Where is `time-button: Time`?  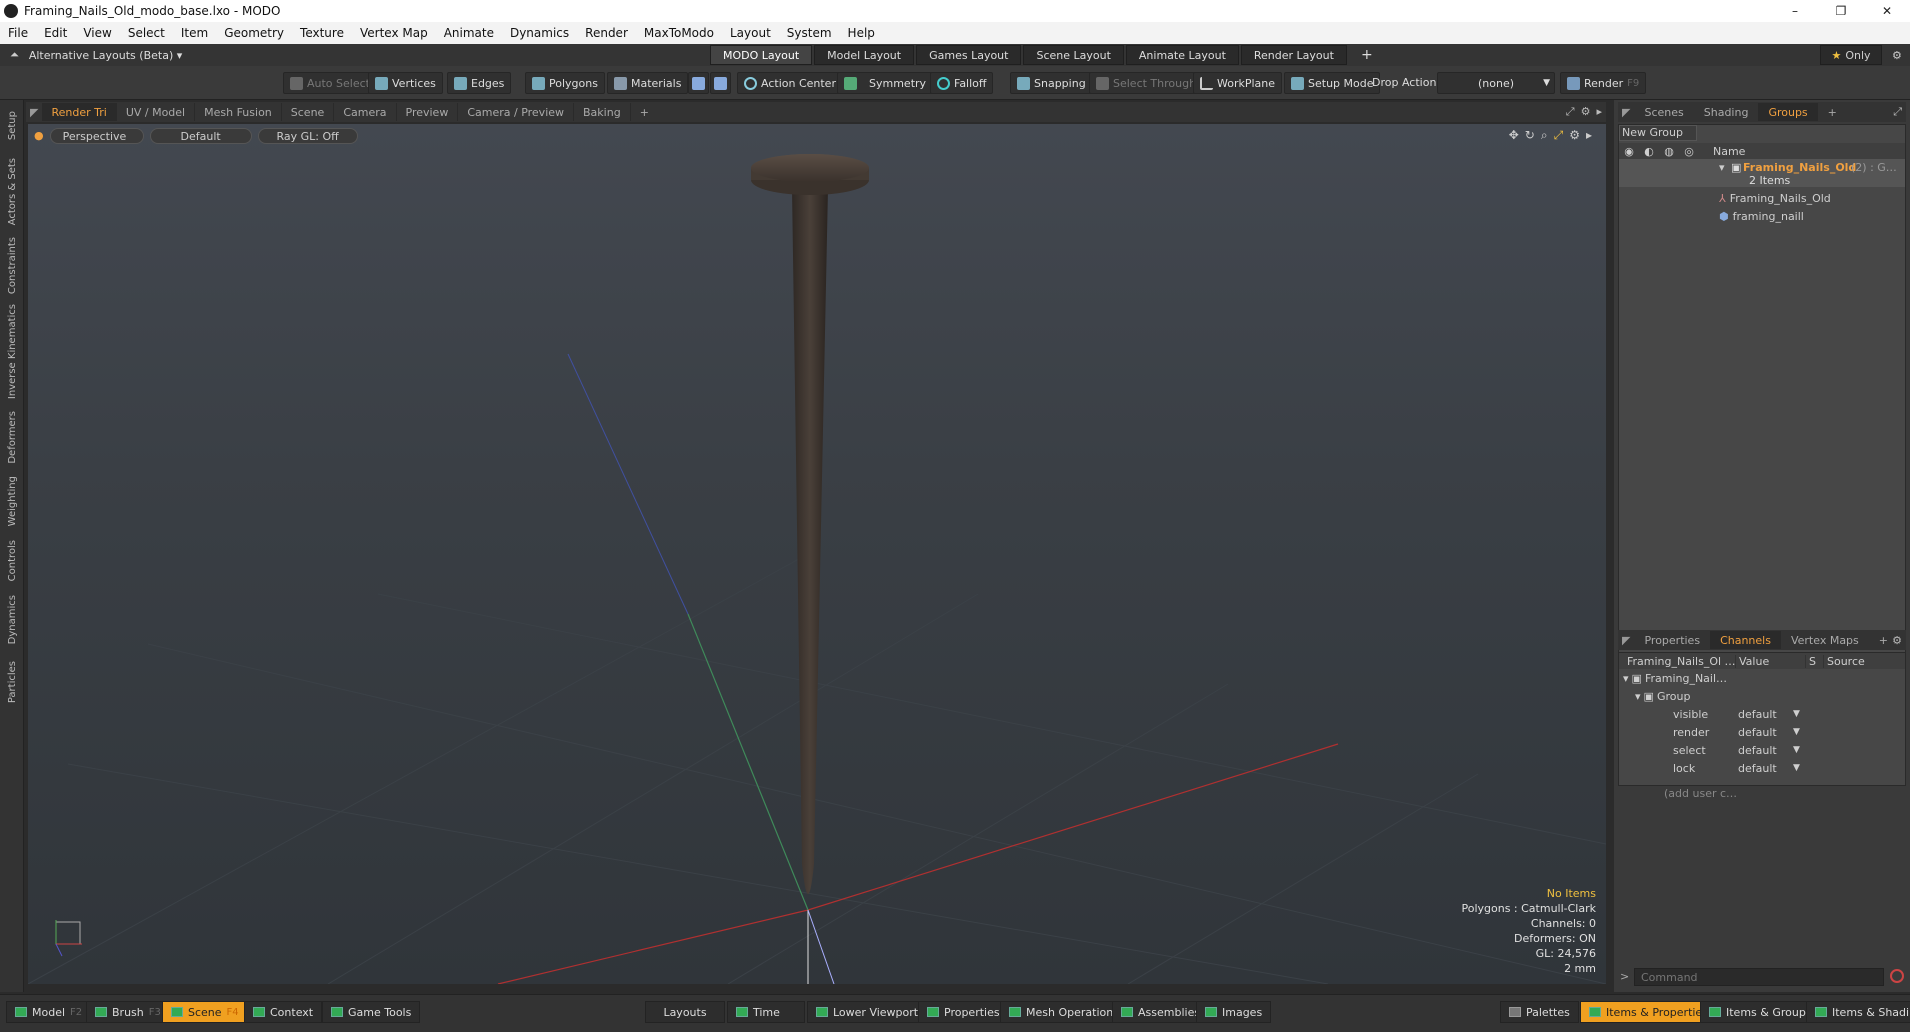
time-button: Time is located at coordinates (766, 1012).